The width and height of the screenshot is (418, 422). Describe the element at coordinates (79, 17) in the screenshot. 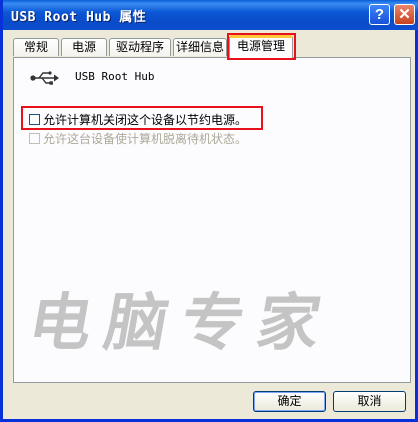

I see `window-title: USB Root Hub 属性` at that location.